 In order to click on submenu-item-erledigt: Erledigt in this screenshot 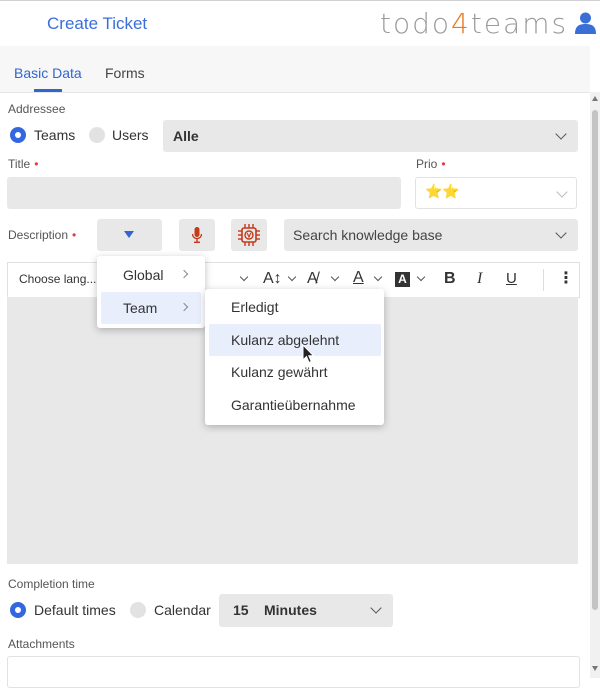, I will do `click(254, 307)`.